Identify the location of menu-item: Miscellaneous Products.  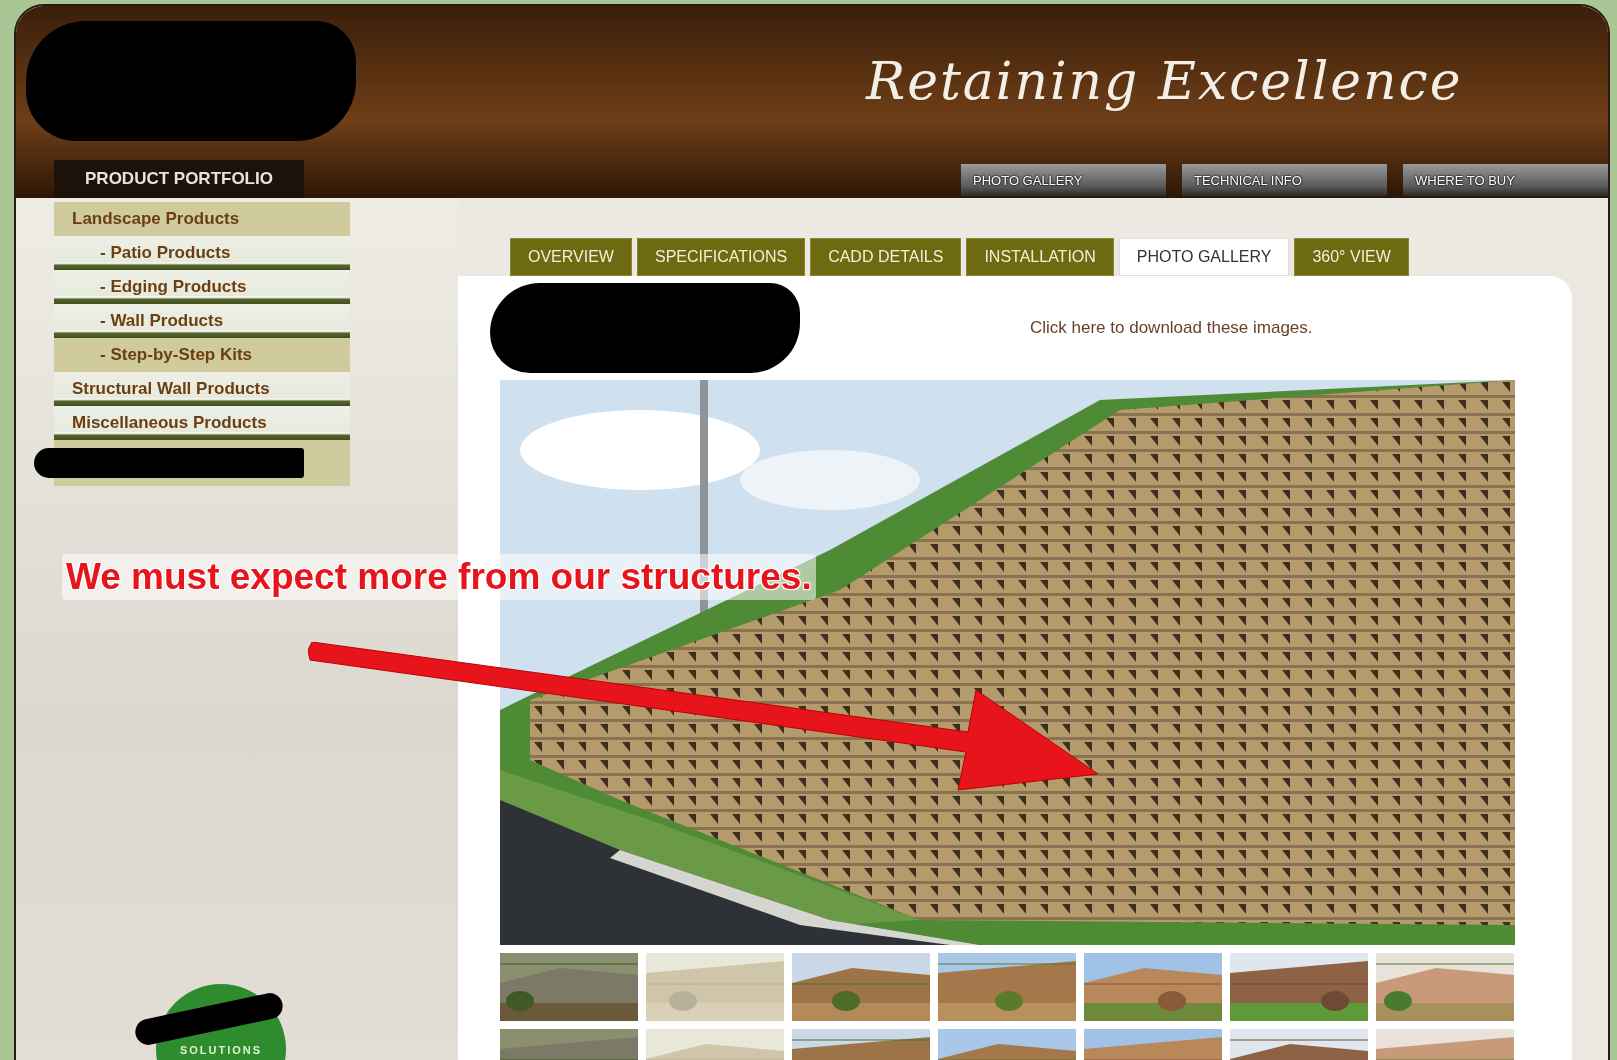
(202, 423).